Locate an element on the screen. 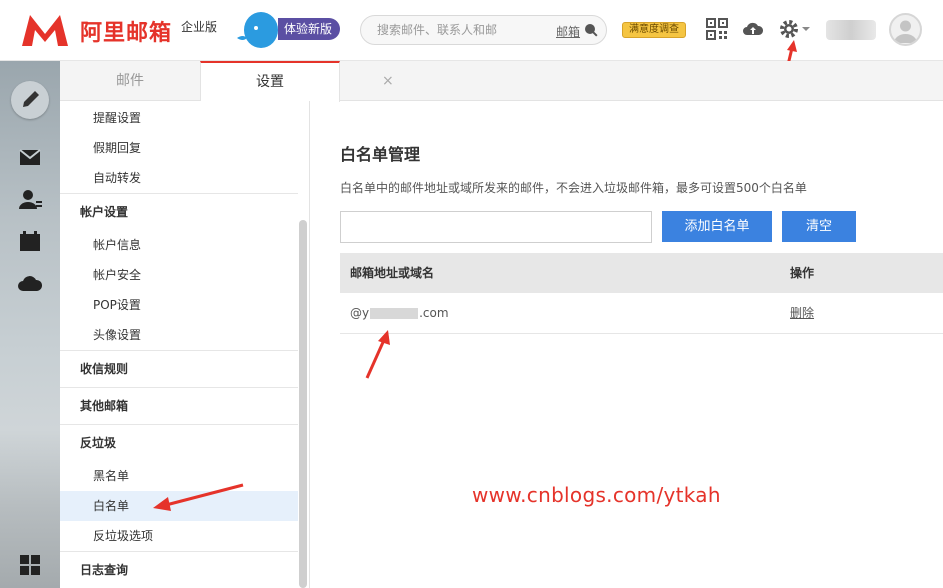 The image size is (943, 588). watermark-text: www.cnblogs.com/ytkah is located at coordinates (596, 495).